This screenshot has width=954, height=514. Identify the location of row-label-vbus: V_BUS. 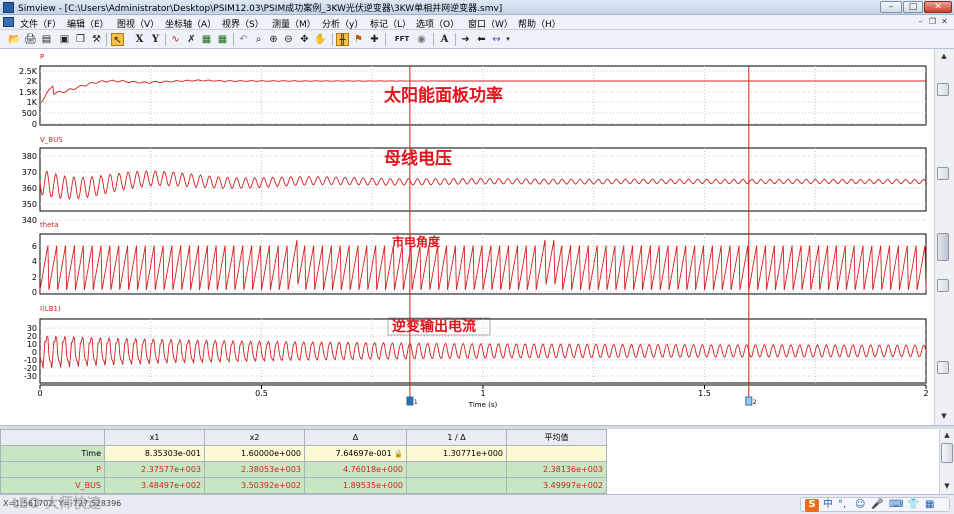
(52, 485).